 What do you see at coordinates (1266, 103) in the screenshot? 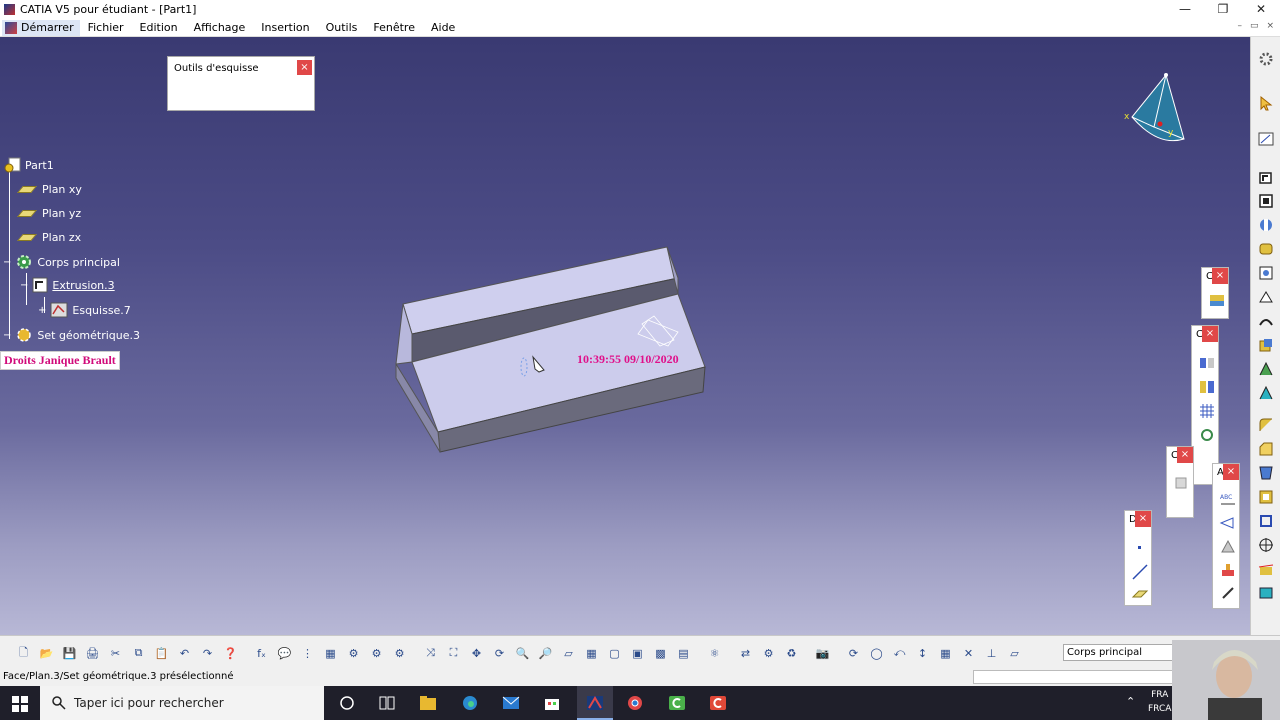
I see `select-arrow-icon` at bounding box center [1266, 103].